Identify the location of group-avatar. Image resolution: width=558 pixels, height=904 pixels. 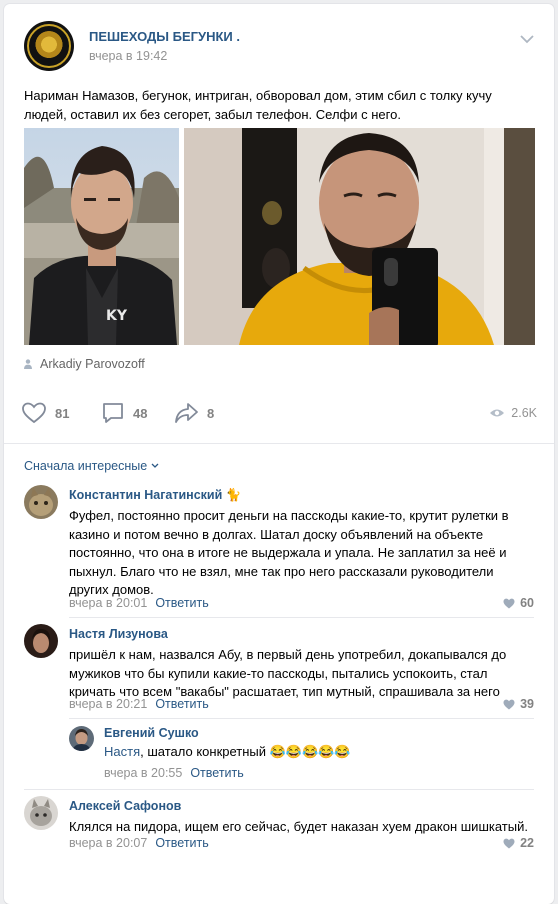
(49, 46).